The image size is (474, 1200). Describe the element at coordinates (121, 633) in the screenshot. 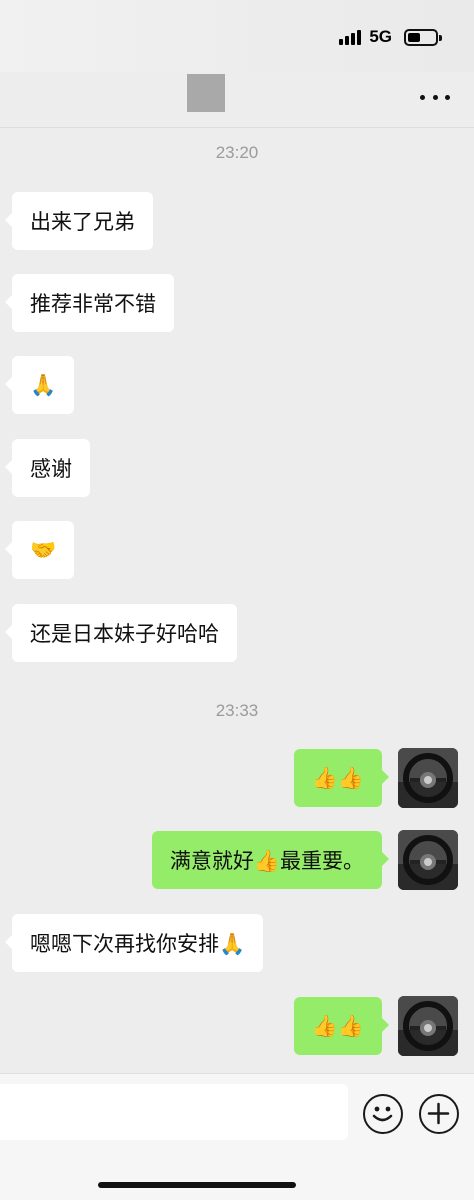

I see `incoming-message: 还是日本妹子好哈哈` at that location.